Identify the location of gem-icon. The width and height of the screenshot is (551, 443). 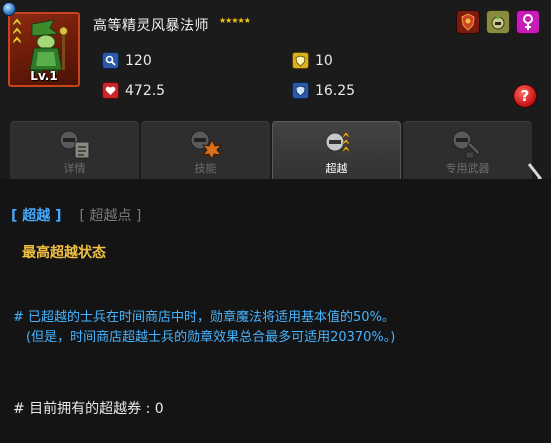
(9, 9).